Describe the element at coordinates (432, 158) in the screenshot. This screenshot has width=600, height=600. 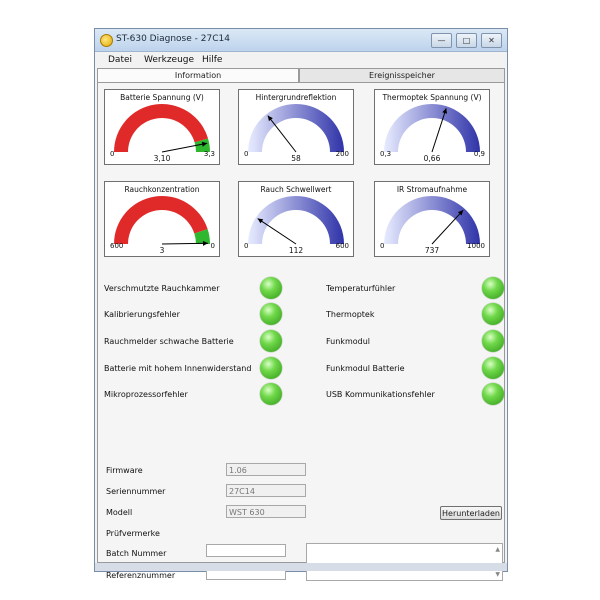
I see `gauge-value-label: 0,66` at that location.